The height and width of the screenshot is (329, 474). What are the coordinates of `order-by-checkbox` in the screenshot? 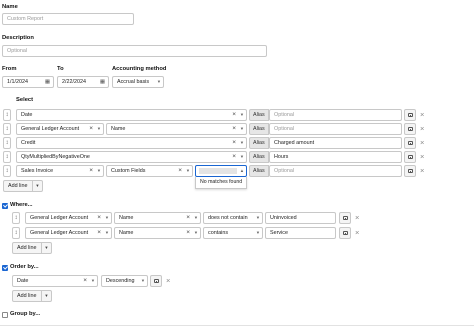 It's located at (5, 268).